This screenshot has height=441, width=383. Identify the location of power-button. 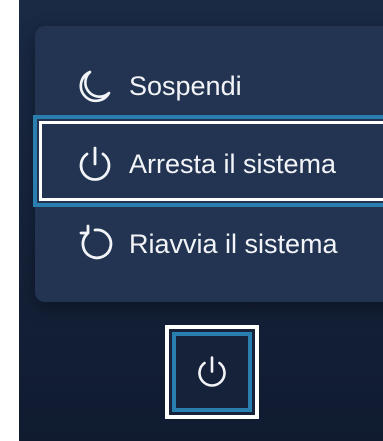
(212, 372).